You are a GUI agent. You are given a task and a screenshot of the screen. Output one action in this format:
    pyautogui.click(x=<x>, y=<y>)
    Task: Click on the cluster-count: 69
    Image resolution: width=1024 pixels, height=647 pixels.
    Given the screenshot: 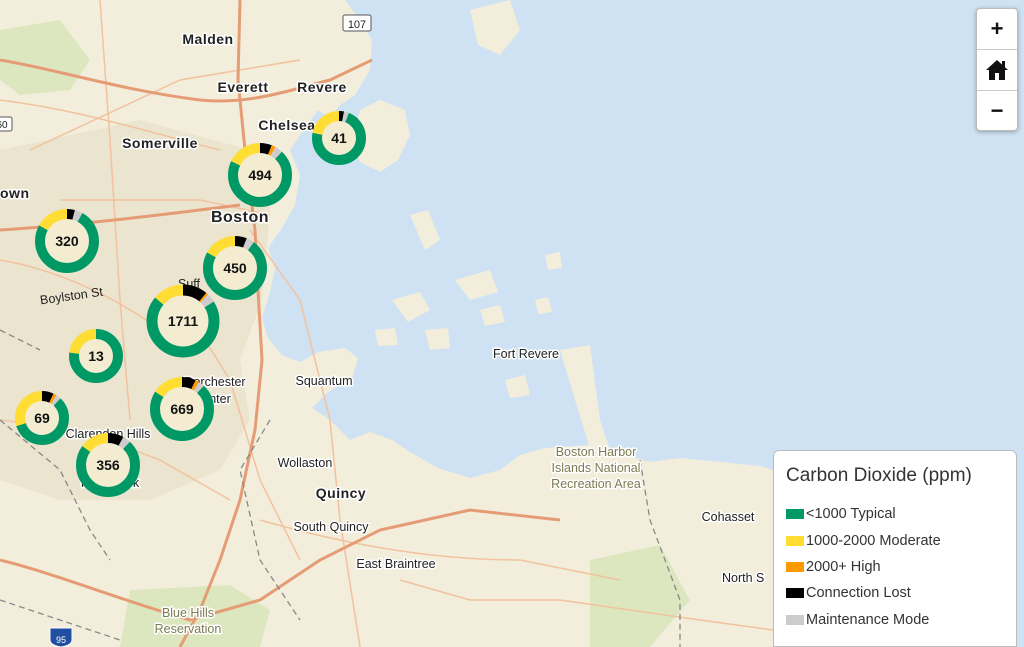 What is the action you would take?
    pyautogui.click(x=42, y=418)
    